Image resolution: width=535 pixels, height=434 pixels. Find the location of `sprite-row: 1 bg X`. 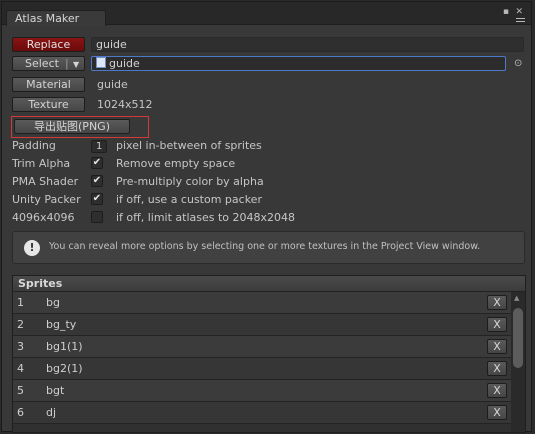

sprite-row: 1 bg X is located at coordinates (262, 303).